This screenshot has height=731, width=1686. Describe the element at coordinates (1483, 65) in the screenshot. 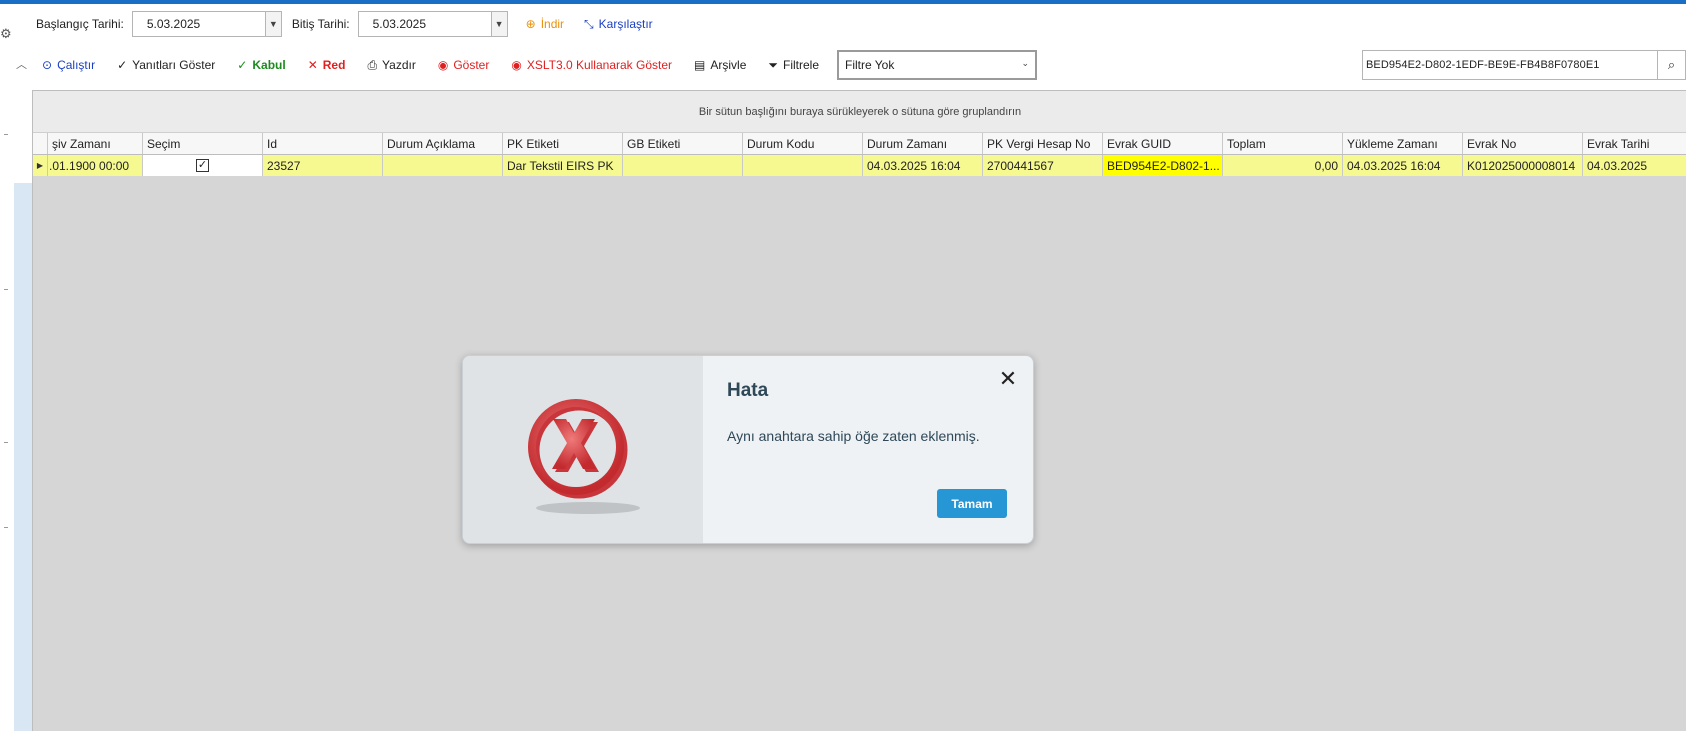

I see `search-input-value: BED954E2-D802-1EDF-BE9E-FB4B8F0780E1` at that location.